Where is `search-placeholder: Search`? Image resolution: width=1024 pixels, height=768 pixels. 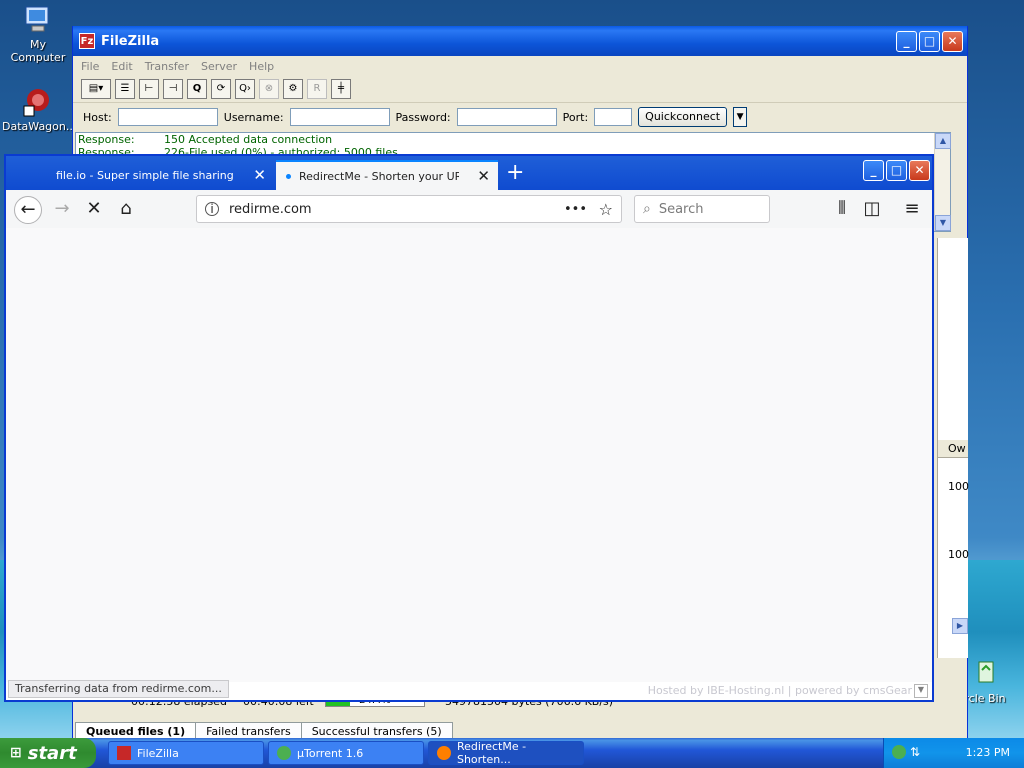 search-placeholder: Search is located at coordinates (681, 209).